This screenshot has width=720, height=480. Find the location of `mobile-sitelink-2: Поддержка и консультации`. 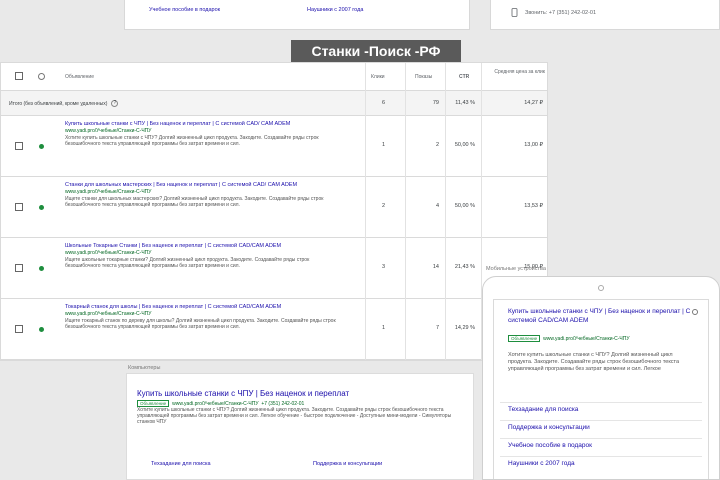

mobile-sitelink-2: Поддержка и консультации is located at coordinates (549, 427).